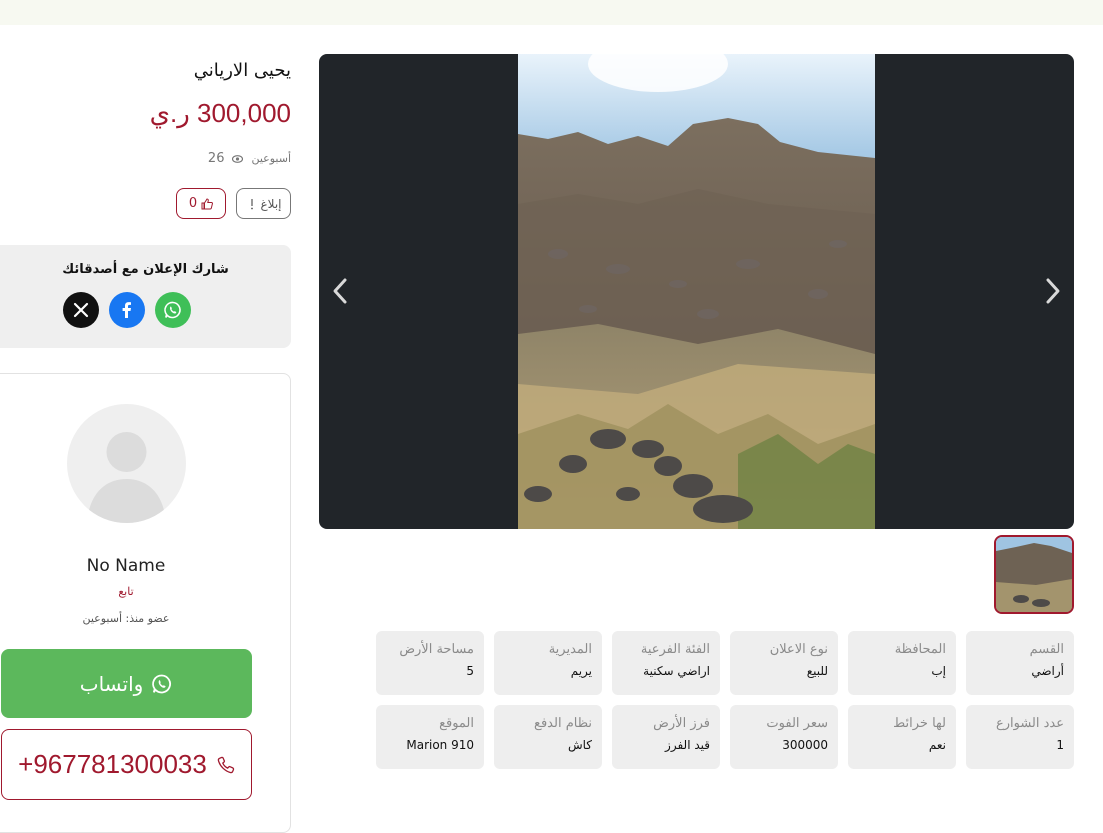  What do you see at coordinates (145, 296) in the screenshot?
I see `share-box: شارك الإعلان مع أصدقائك` at bounding box center [145, 296].